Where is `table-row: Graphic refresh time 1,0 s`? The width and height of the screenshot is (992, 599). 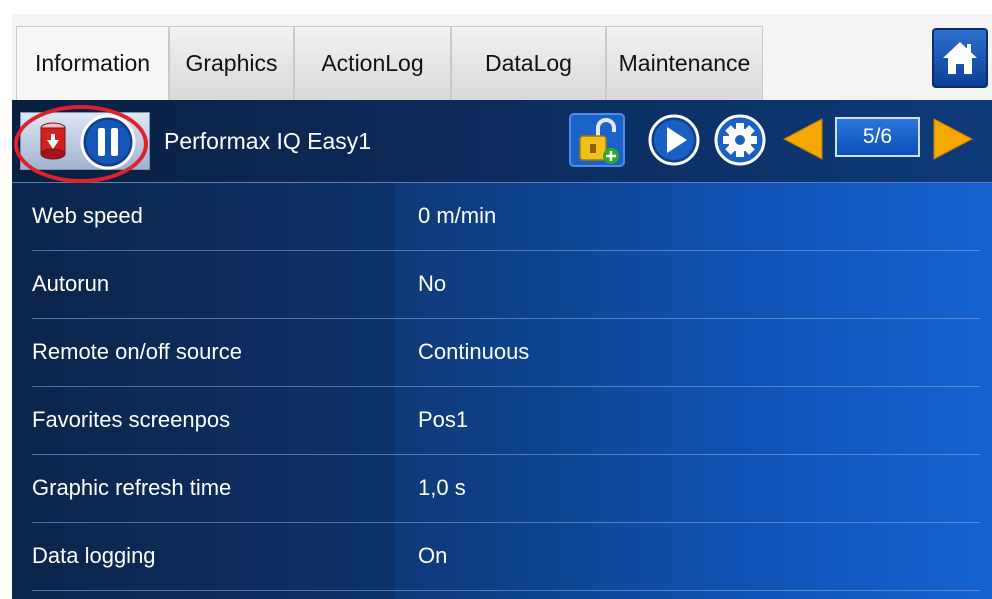
table-row: Graphic refresh time 1,0 s is located at coordinates (502, 489).